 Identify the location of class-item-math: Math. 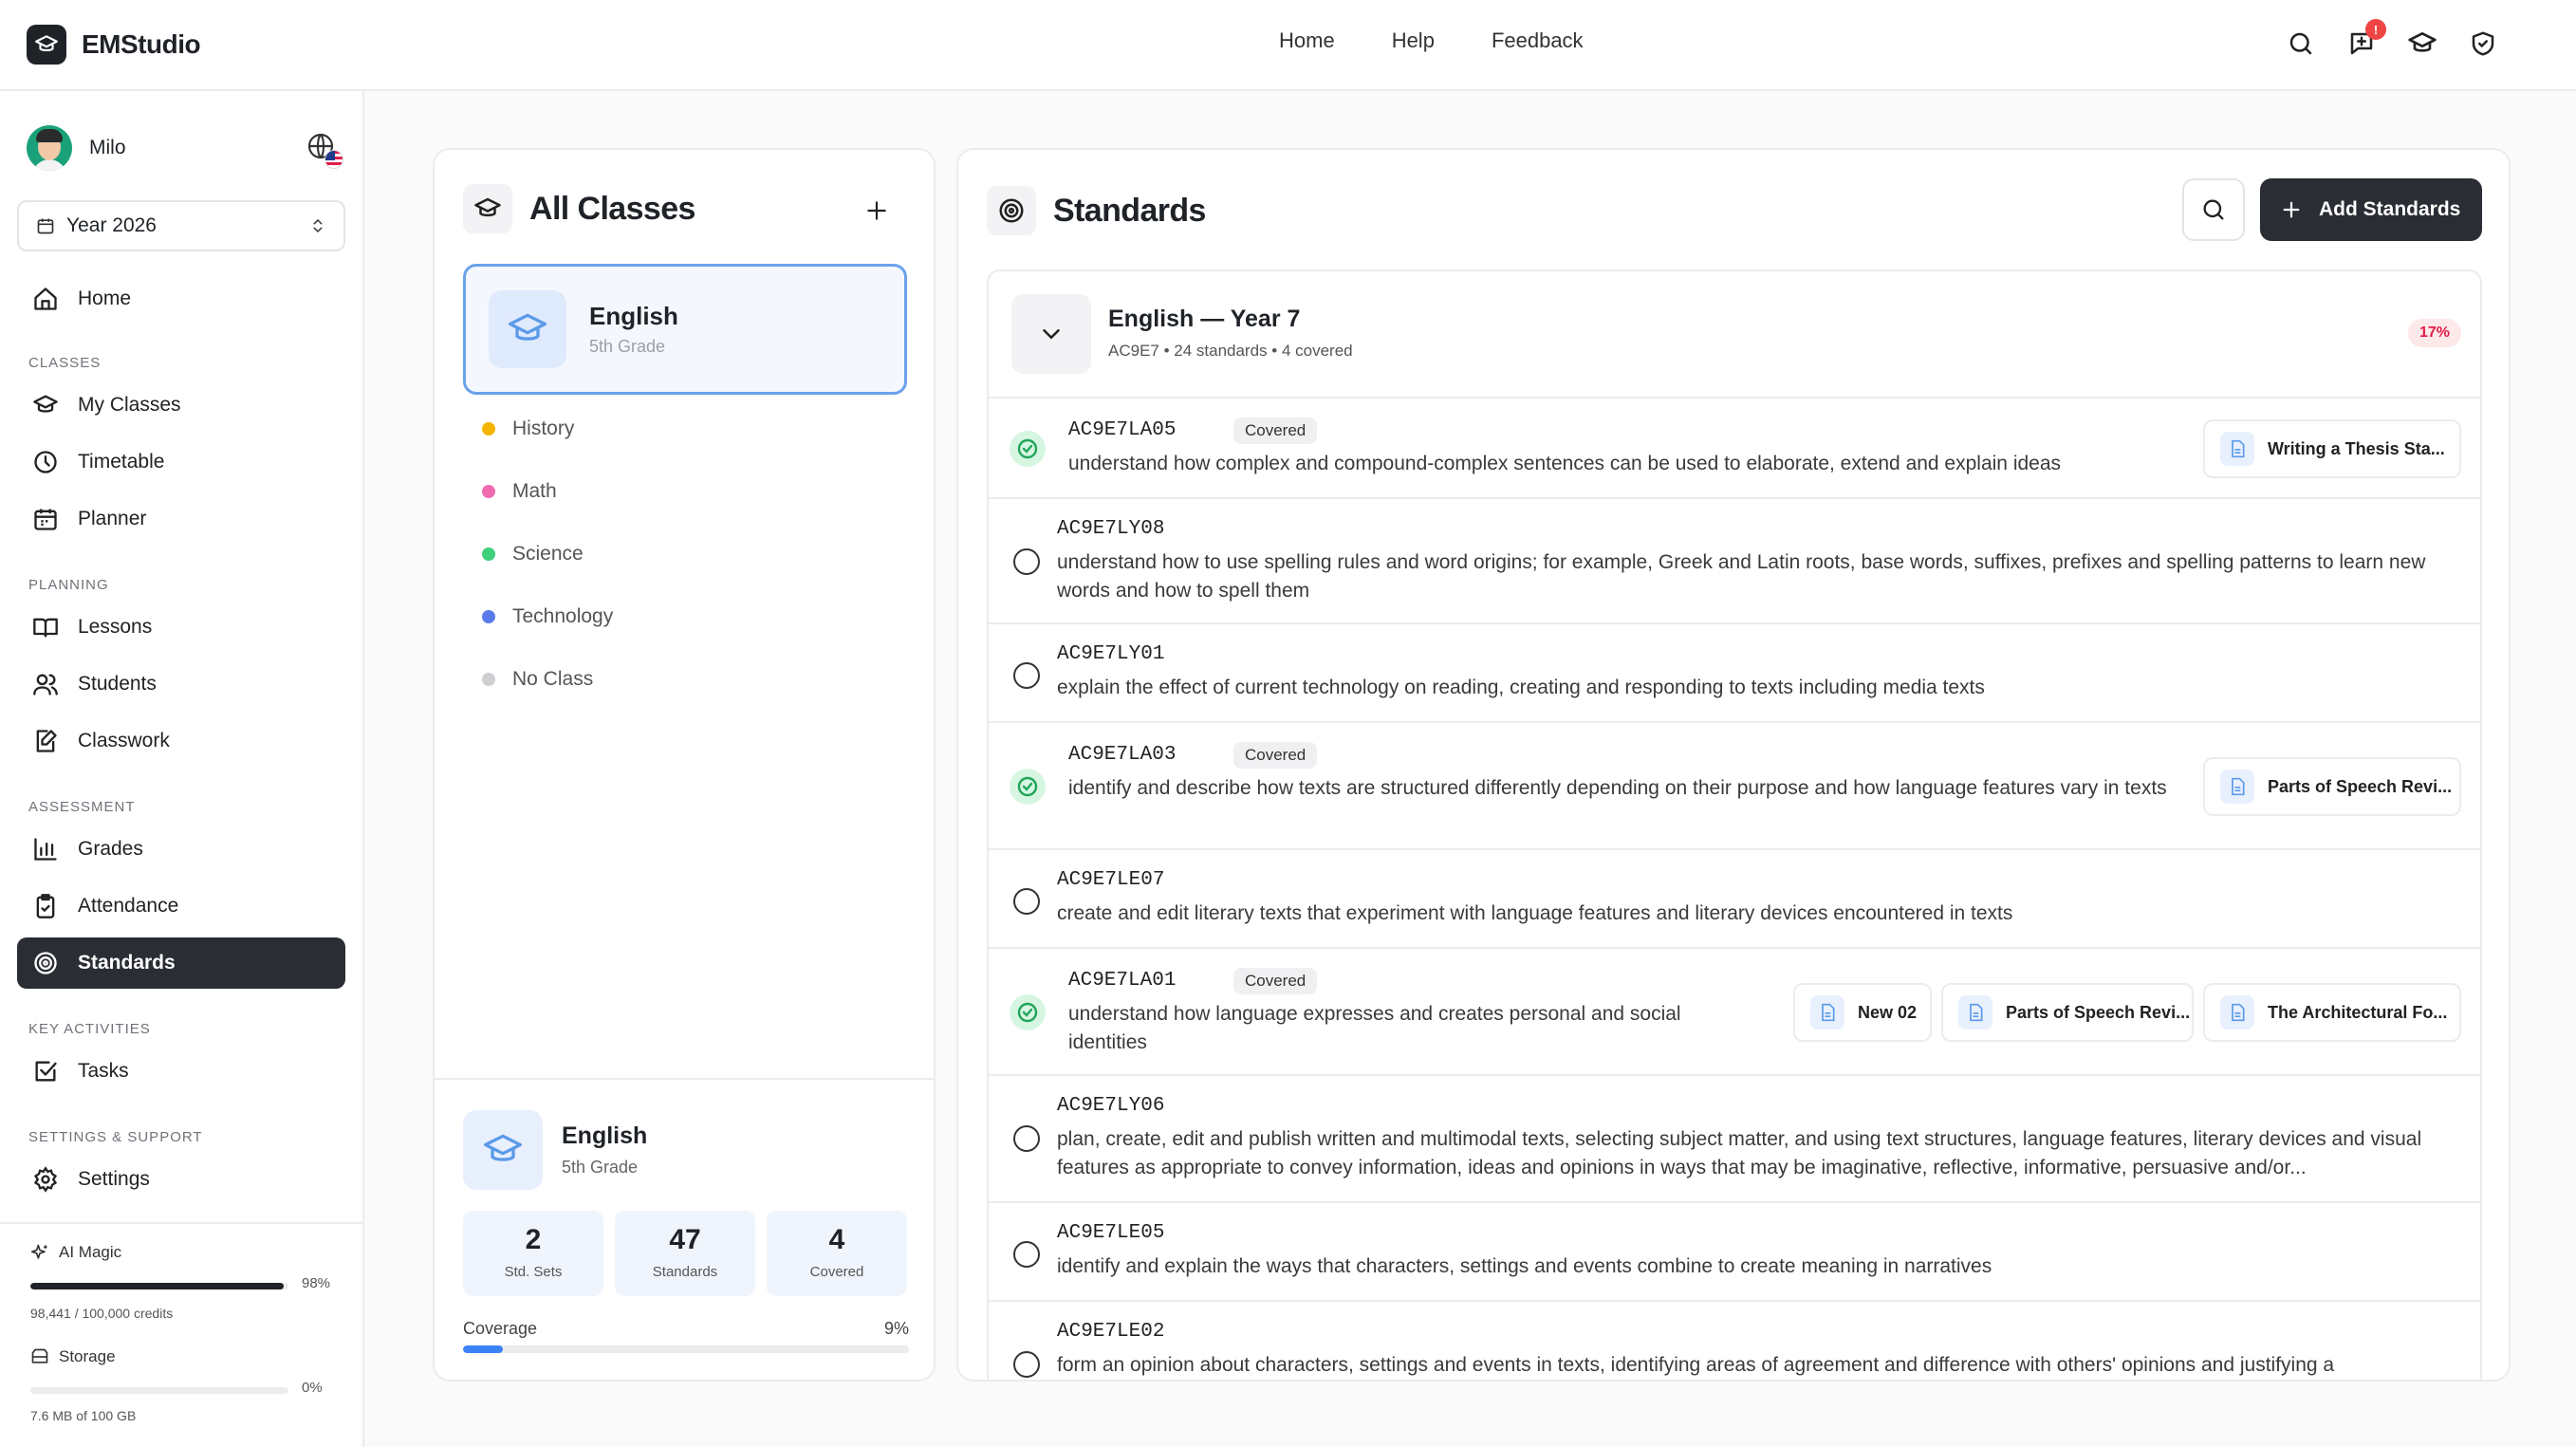
(519, 492).